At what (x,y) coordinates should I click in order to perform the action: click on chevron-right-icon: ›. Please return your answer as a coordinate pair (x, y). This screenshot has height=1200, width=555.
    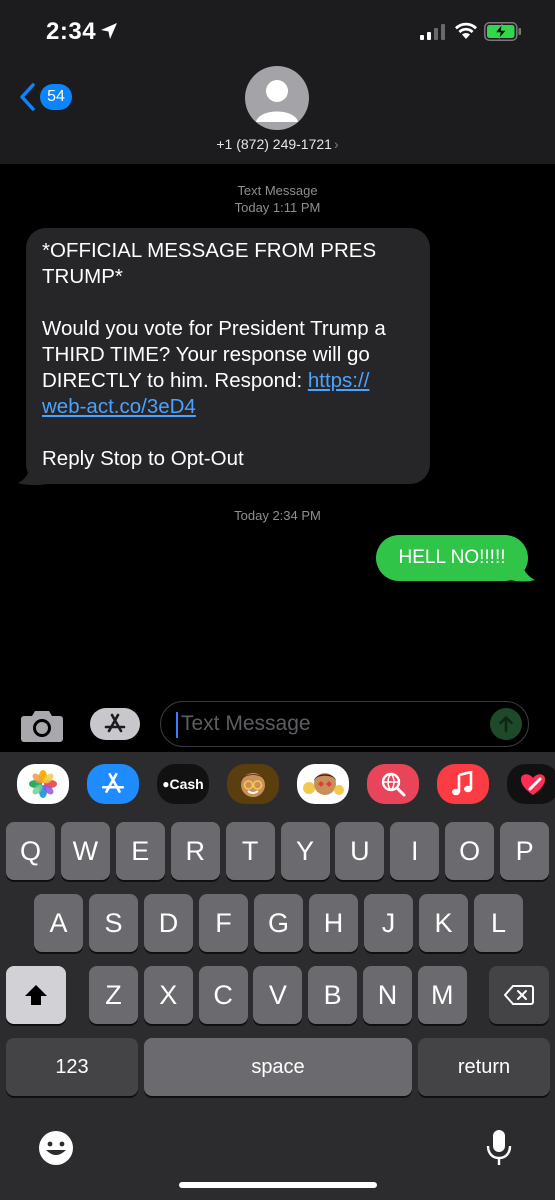
    Looking at the image, I should click on (336, 144).